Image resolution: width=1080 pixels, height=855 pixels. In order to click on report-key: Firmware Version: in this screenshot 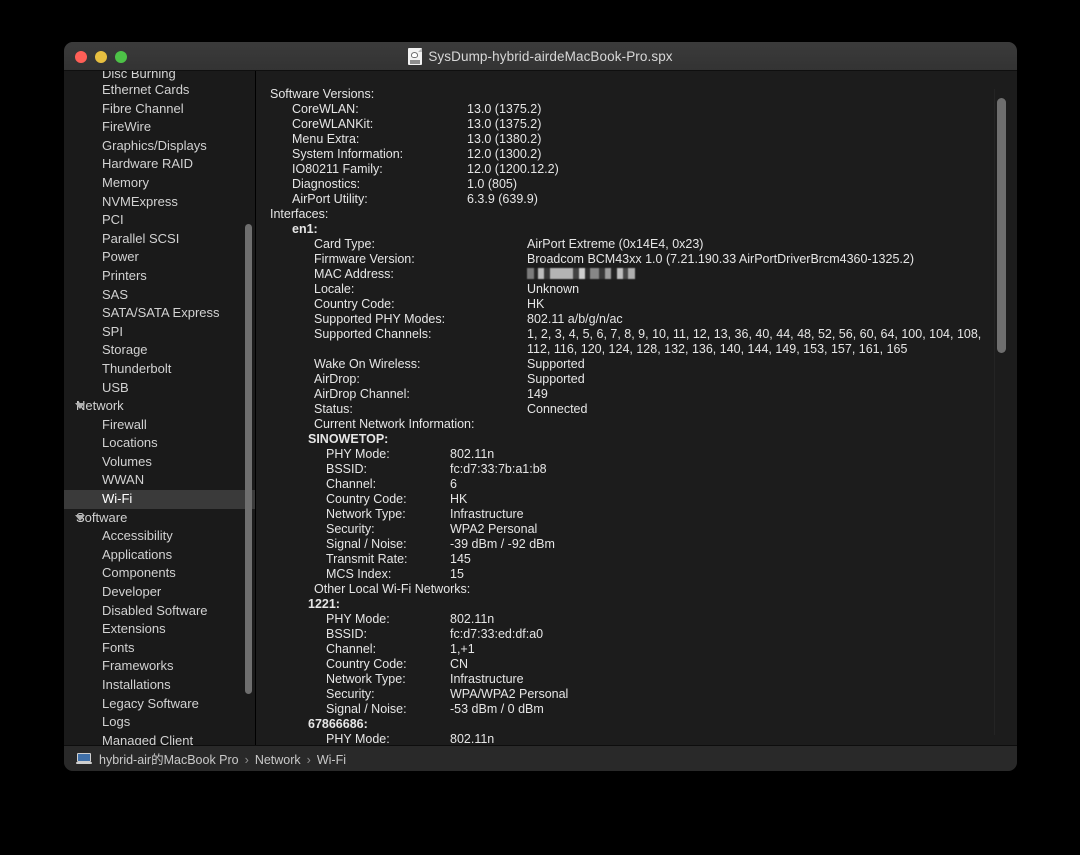, I will do `click(364, 259)`.